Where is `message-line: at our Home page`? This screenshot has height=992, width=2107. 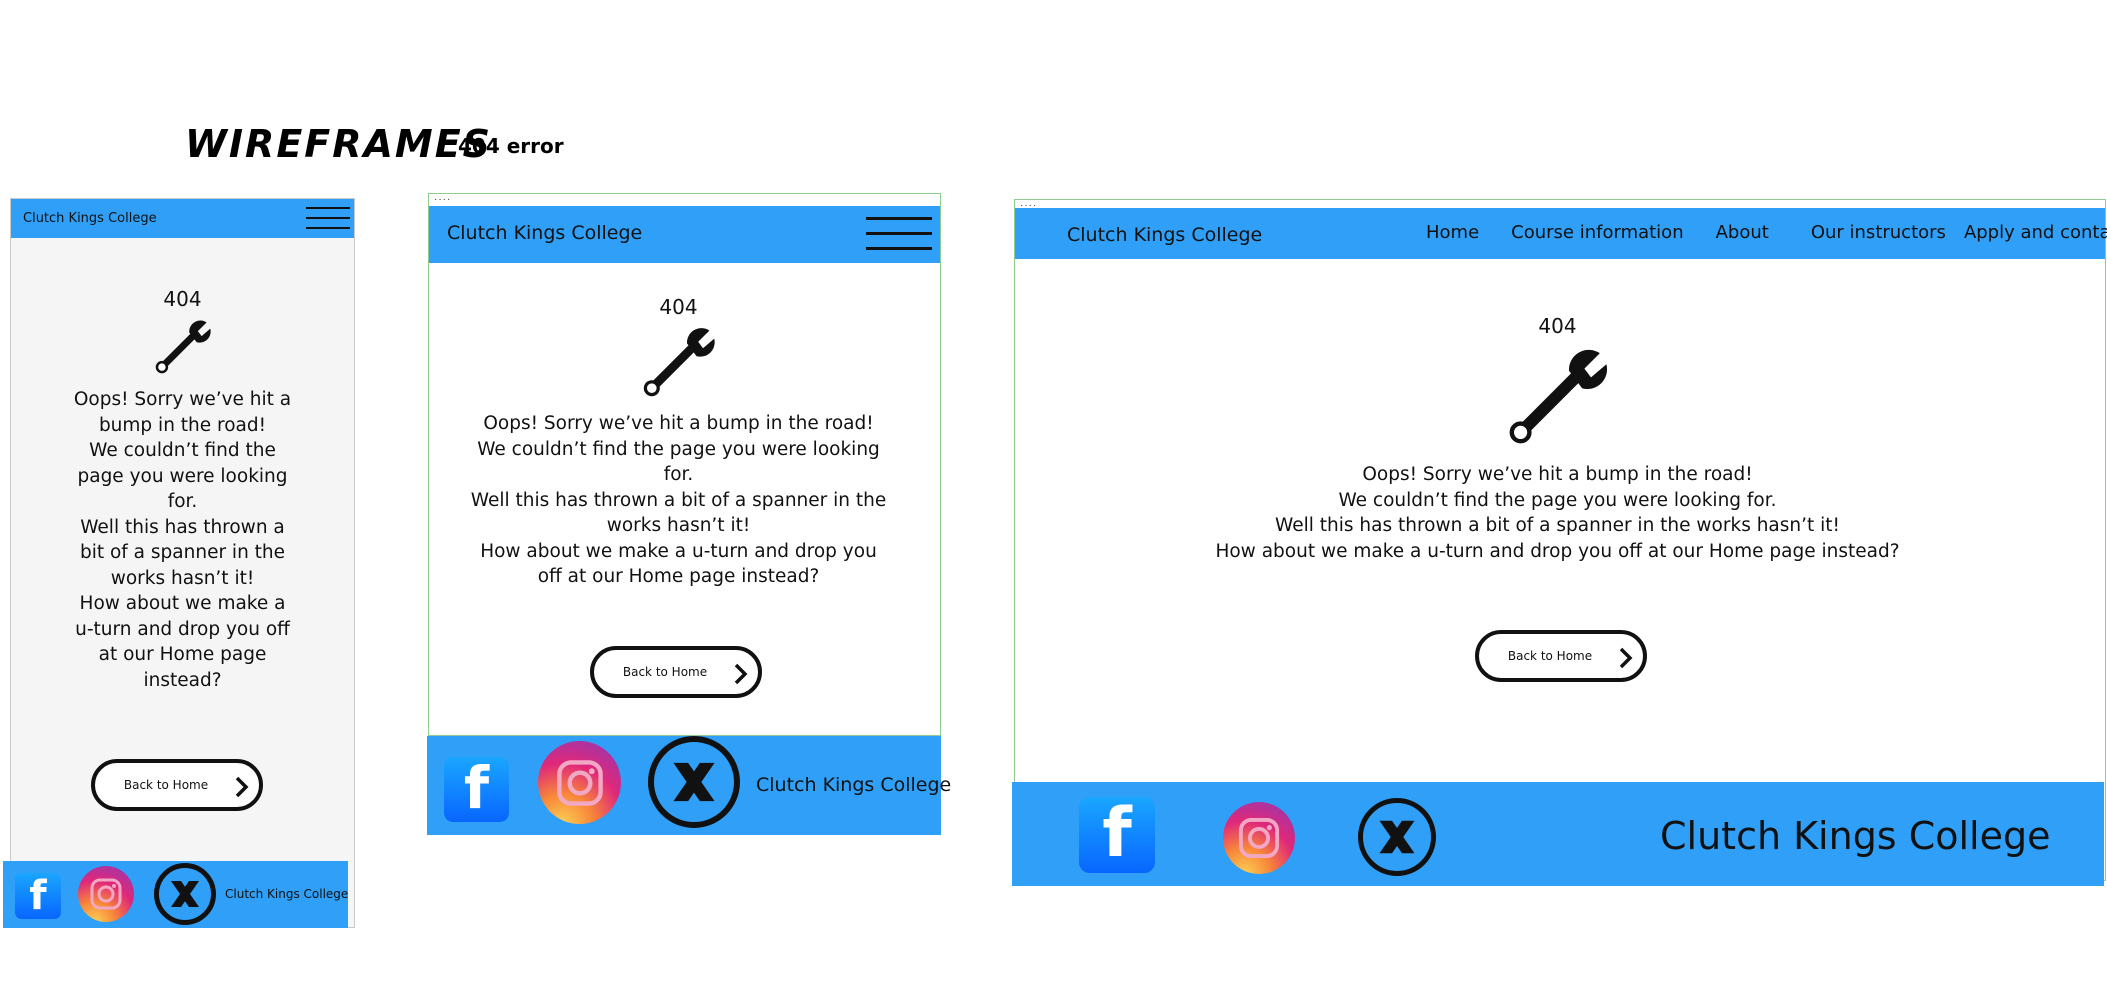
message-line: at our Home page is located at coordinates (182, 654).